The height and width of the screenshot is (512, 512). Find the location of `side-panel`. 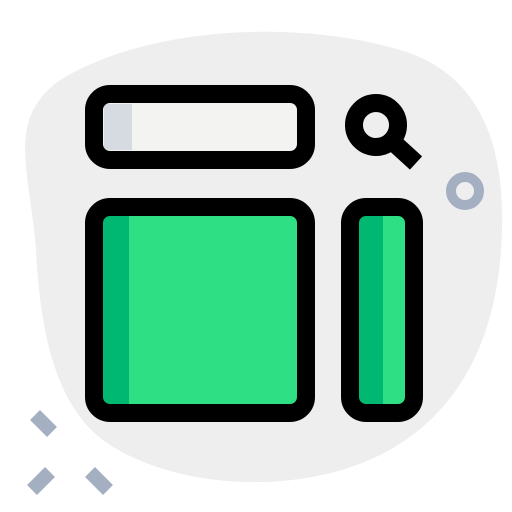

side-panel is located at coordinates (382, 310).